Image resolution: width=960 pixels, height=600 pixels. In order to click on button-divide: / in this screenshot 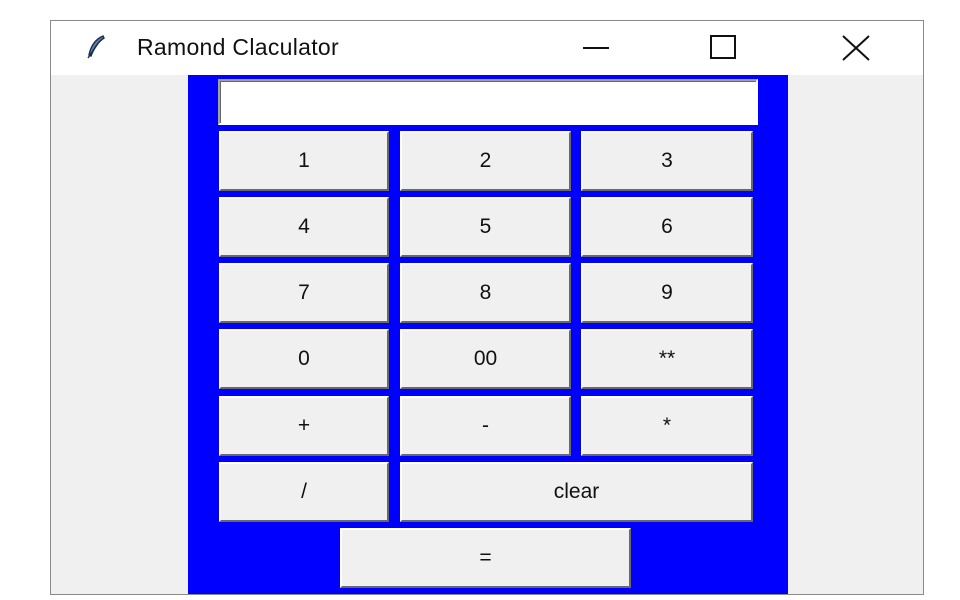, I will do `click(304, 492)`.